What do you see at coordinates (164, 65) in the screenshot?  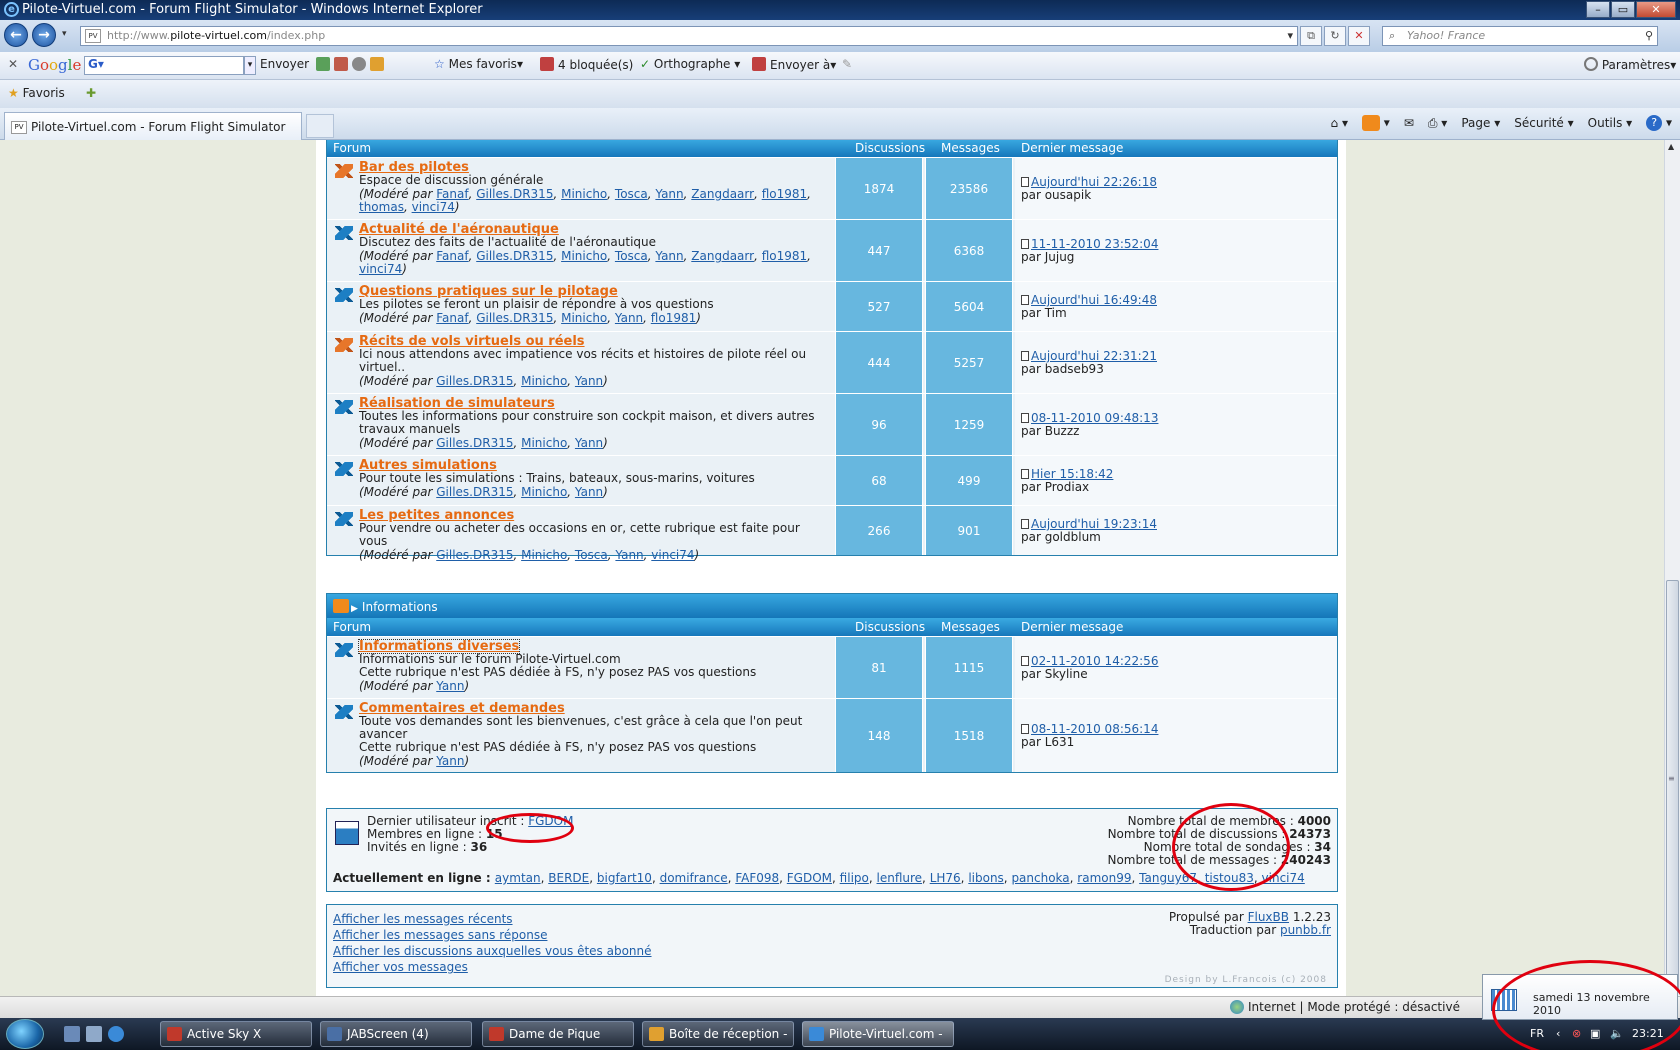 I see `google-search-field: G▾` at bounding box center [164, 65].